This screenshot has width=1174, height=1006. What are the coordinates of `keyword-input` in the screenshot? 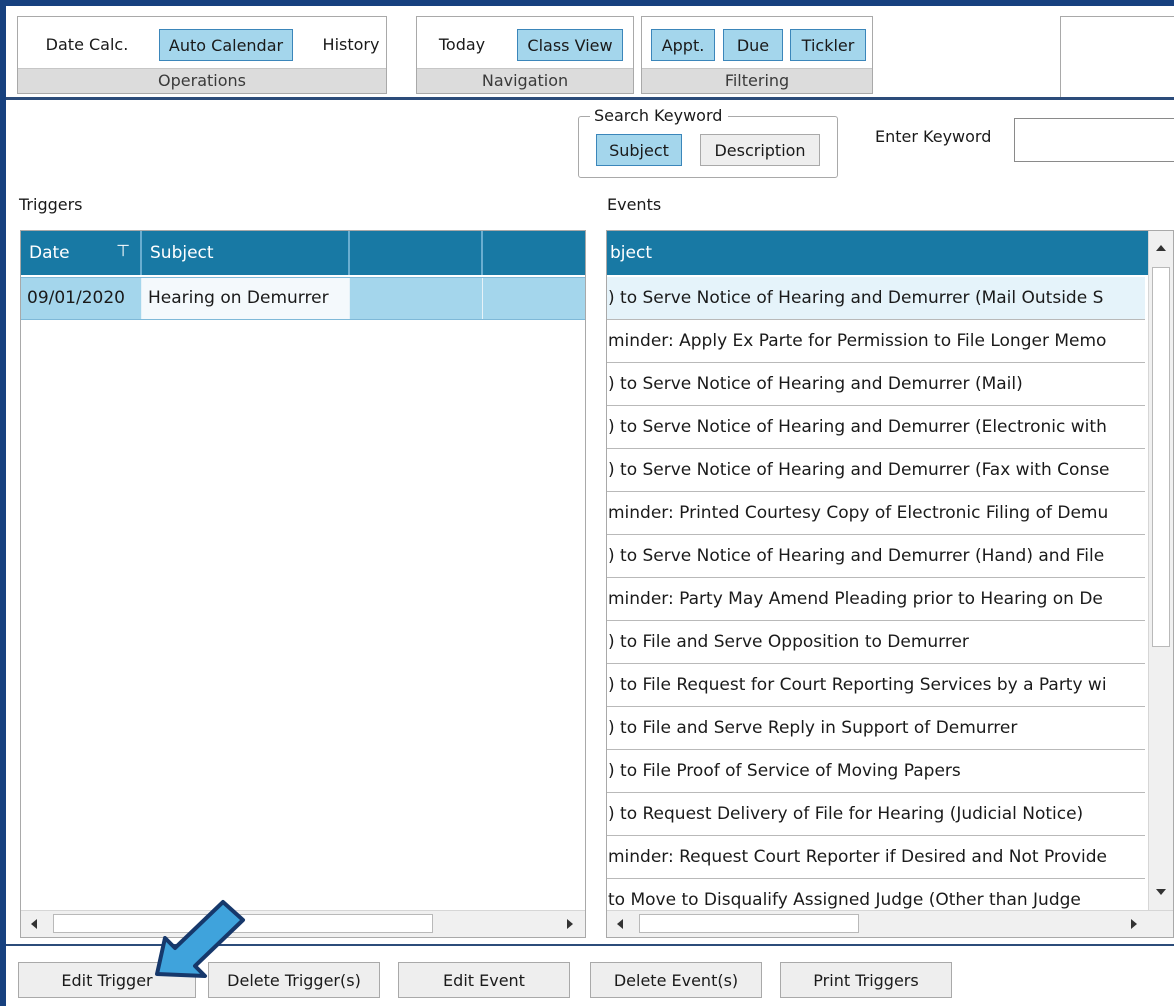 It's located at (1094, 140).